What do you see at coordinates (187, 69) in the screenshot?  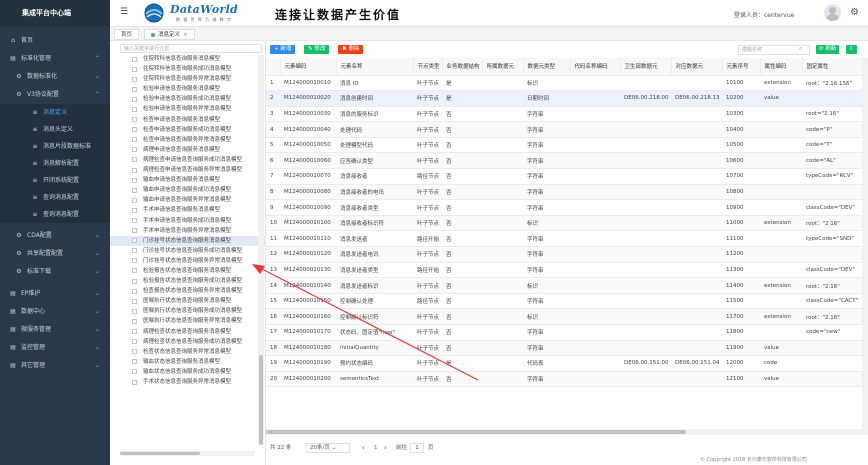 I see `tree-node: 住院转科信息查询服务成功消息模型` at bounding box center [187, 69].